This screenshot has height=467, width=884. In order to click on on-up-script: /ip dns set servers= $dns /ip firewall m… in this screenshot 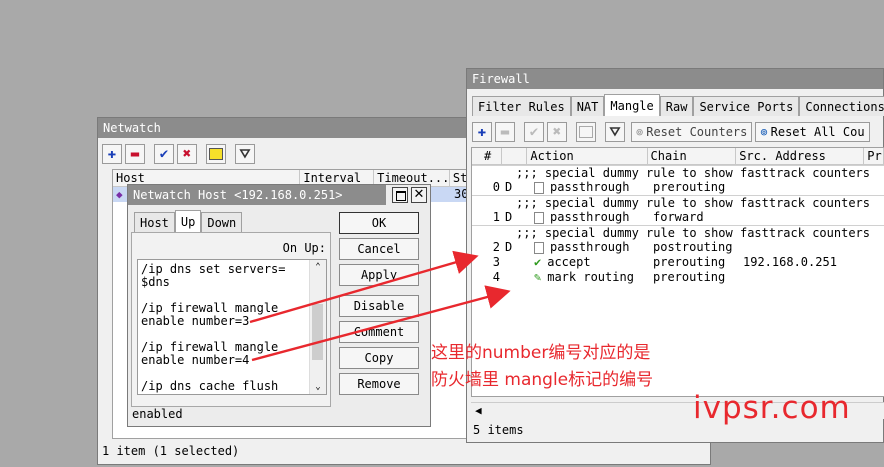, I will do `click(232, 327)`.